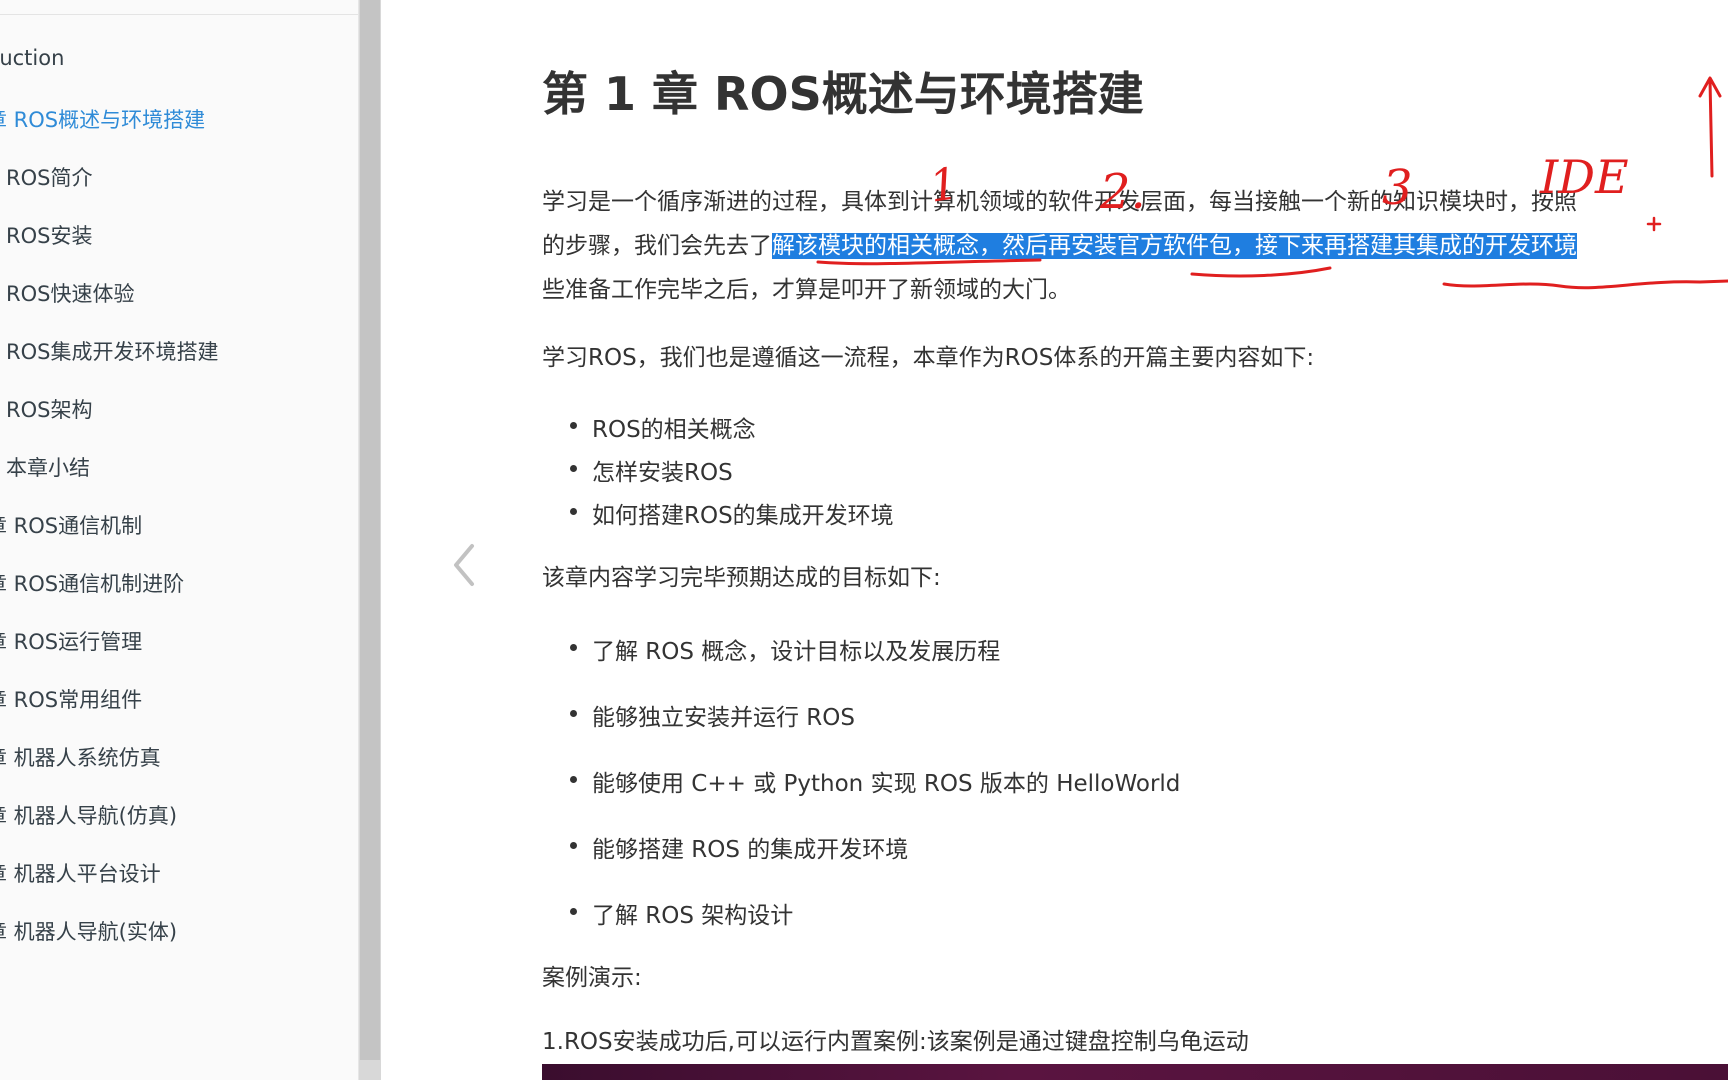 This screenshot has height=1080, width=1728. I want to click on annotation-mark-ide: IDE, so click(1584, 177).